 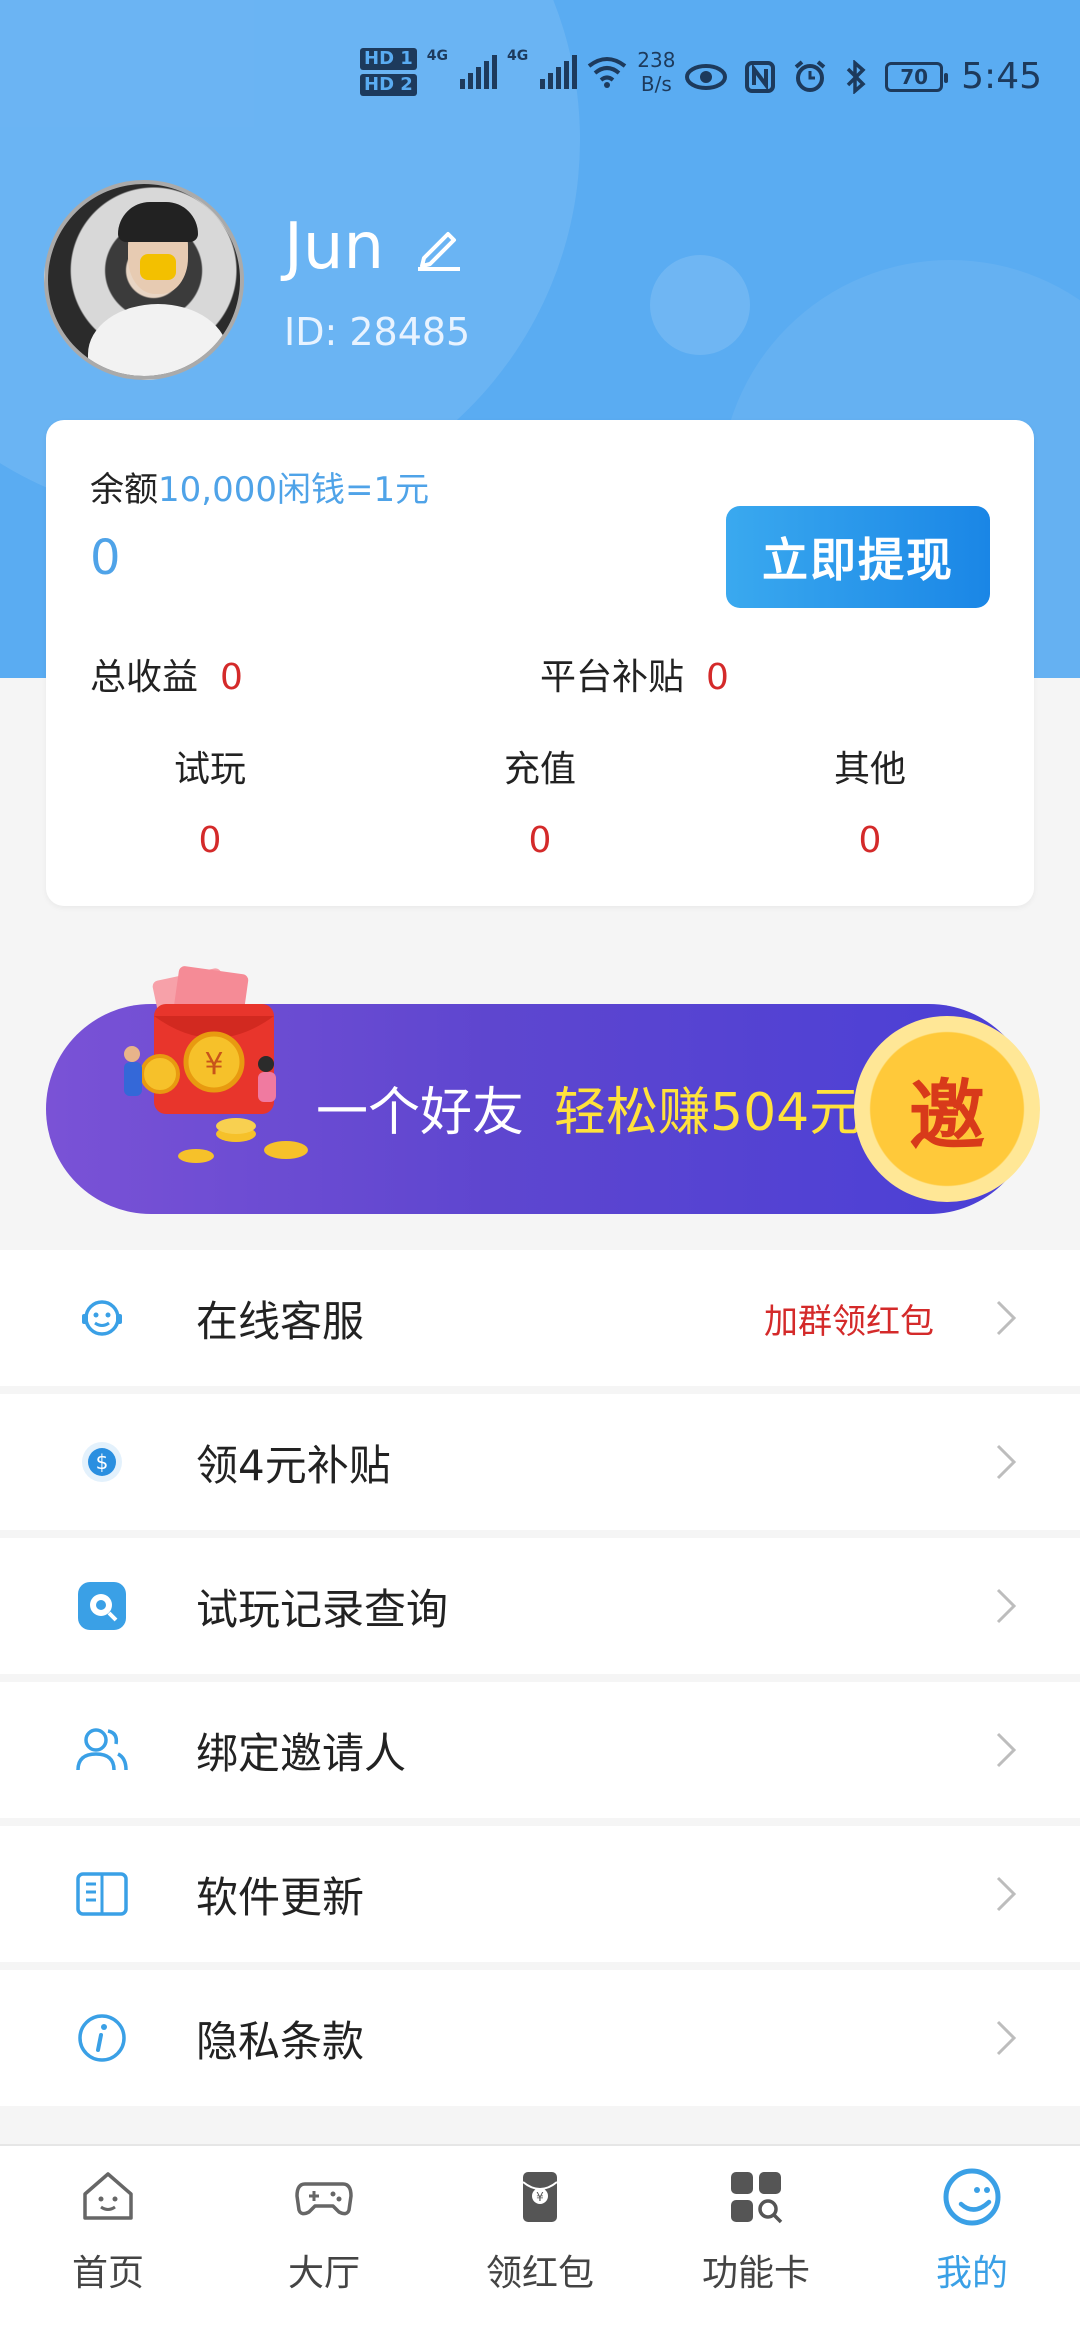 What do you see at coordinates (708, 1113) in the screenshot?
I see `invite-banner-highlight: 轻松赚504元` at bounding box center [708, 1113].